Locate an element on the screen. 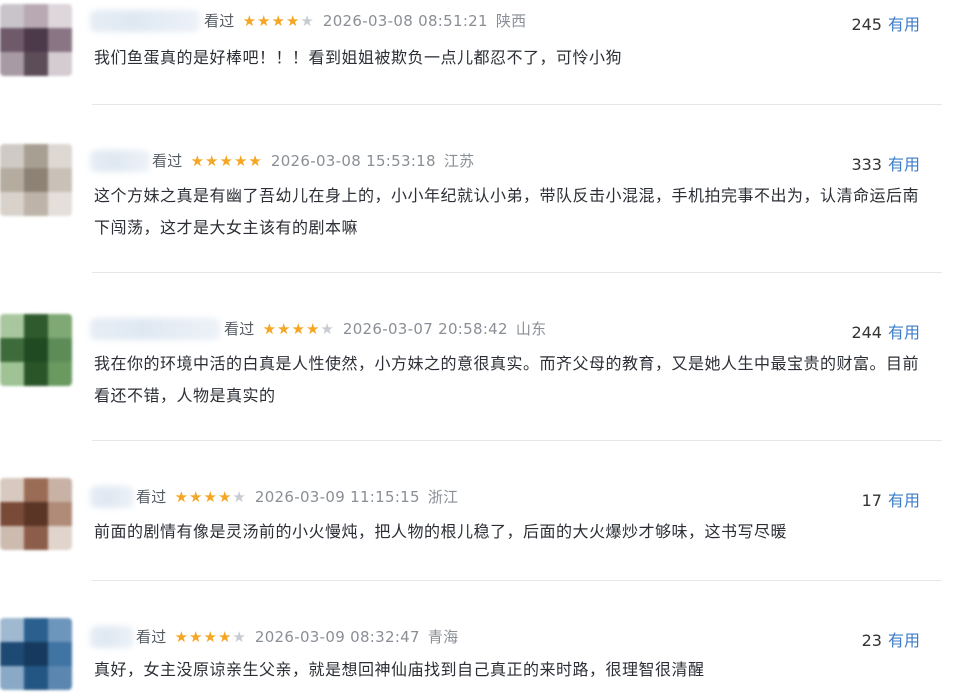  review-meta: 看过 ★★★★★ 2026-03-09 11:15:15 浙江 is located at coordinates (297, 496).